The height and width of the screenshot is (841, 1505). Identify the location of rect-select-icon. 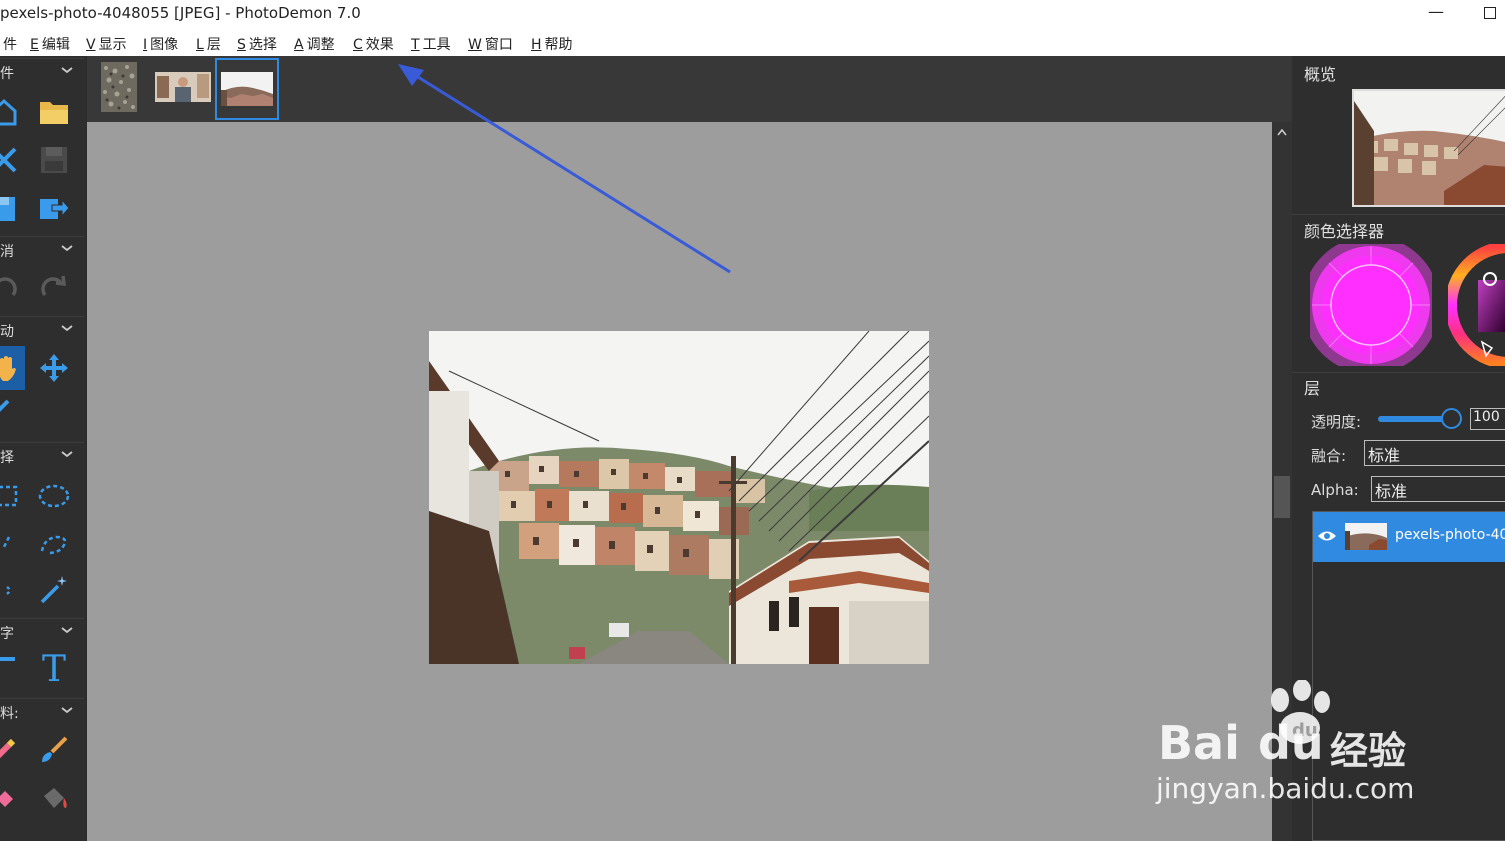
(9, 496).